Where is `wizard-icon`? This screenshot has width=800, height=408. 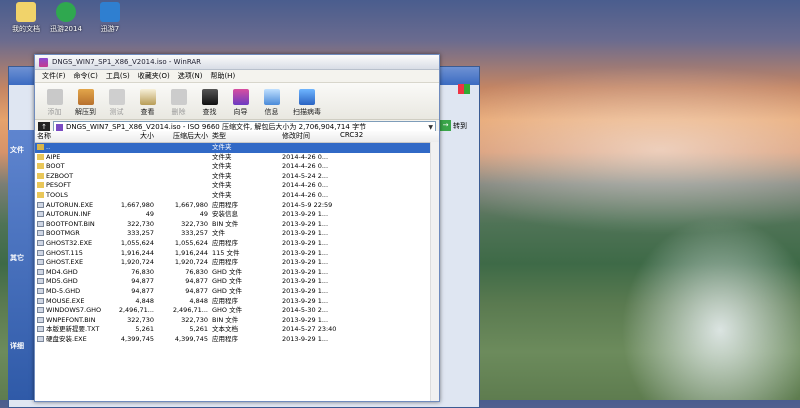 wizard-icon is located at coordinates (240, 97).